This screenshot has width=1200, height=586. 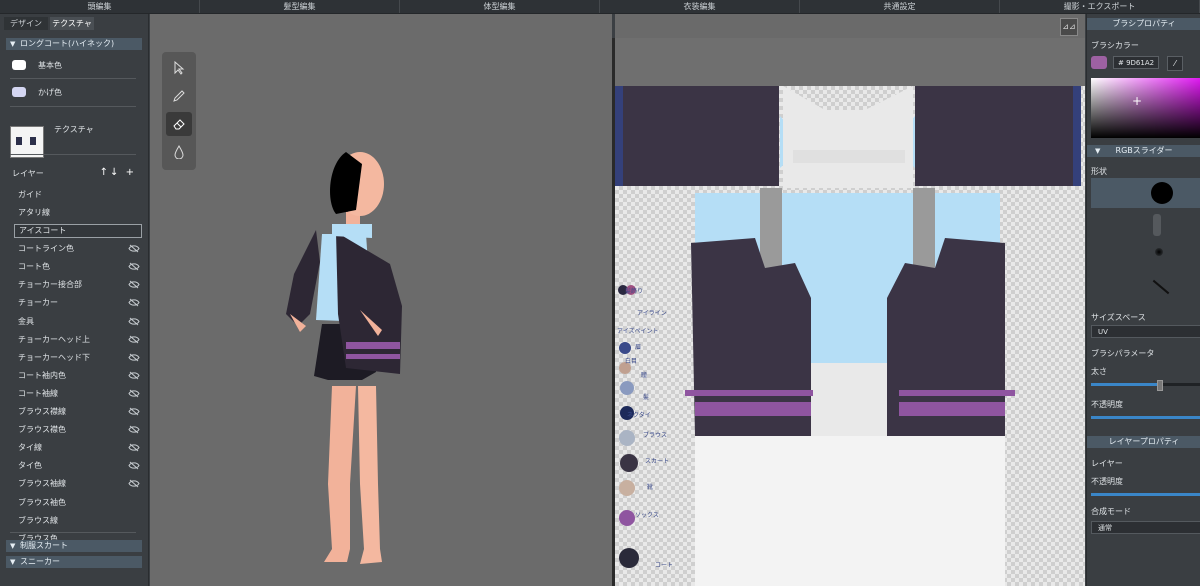 I want to click on section-long-coat: ▼ ロングコート(ハイネック), so click(x=74, y=44).